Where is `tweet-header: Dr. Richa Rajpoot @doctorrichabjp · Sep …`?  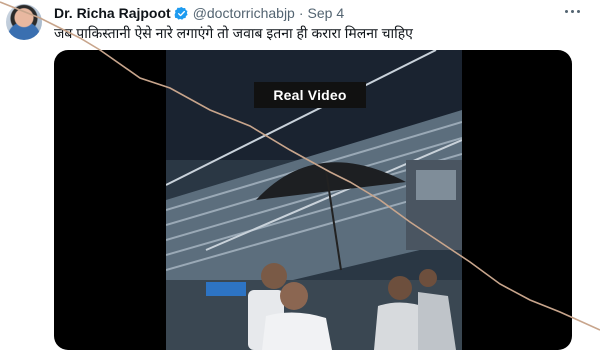
tweet-header: Dr. Richa Rajpoot @doctorrichabjp · Sep … is located at coordinates (199, 13).